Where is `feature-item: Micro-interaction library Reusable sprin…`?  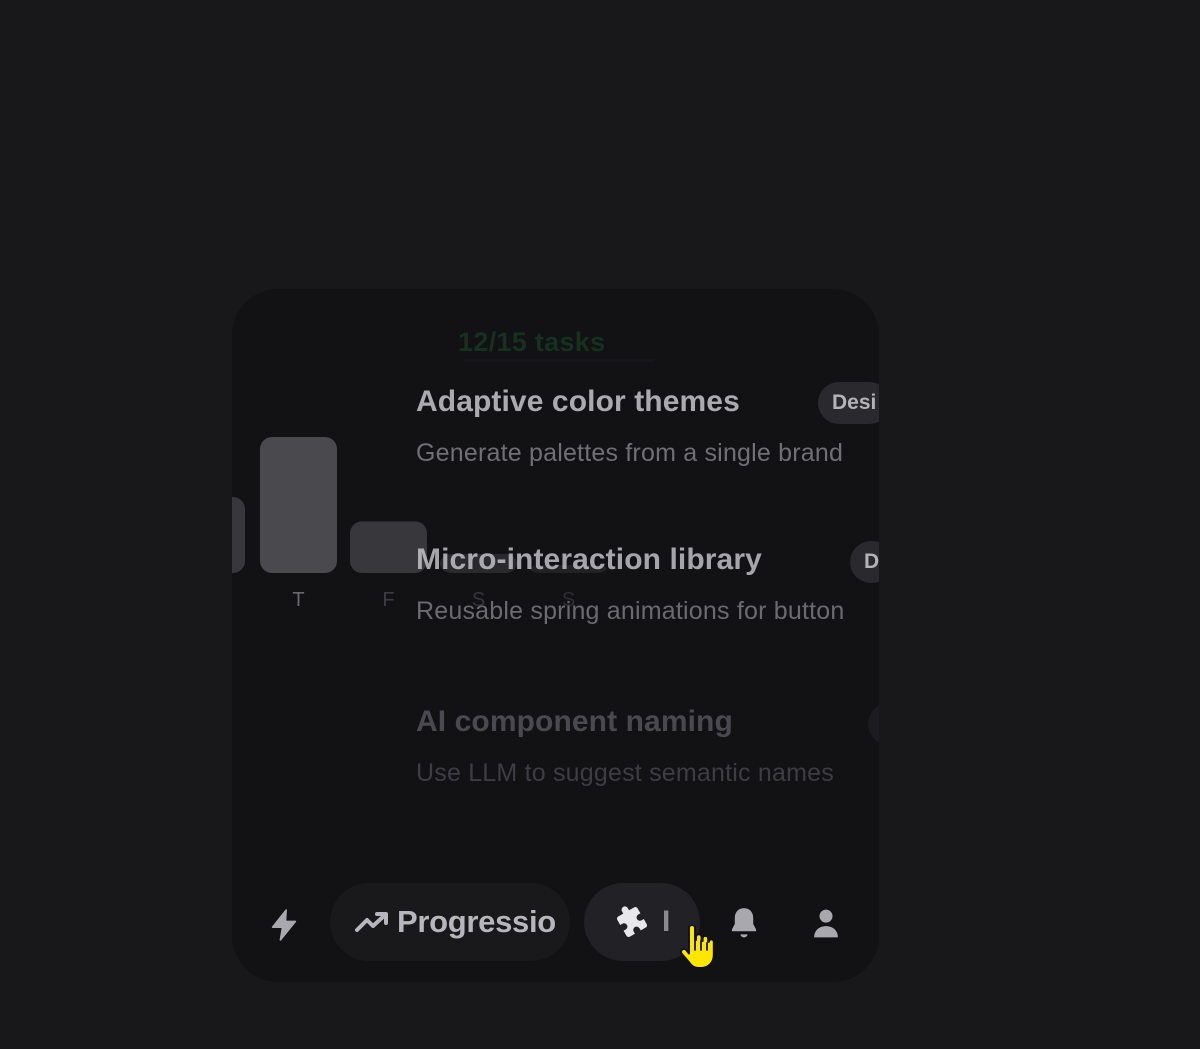 feature-item: Micro-interaction library Reusable sprin… is located at coordinates (647, 584).